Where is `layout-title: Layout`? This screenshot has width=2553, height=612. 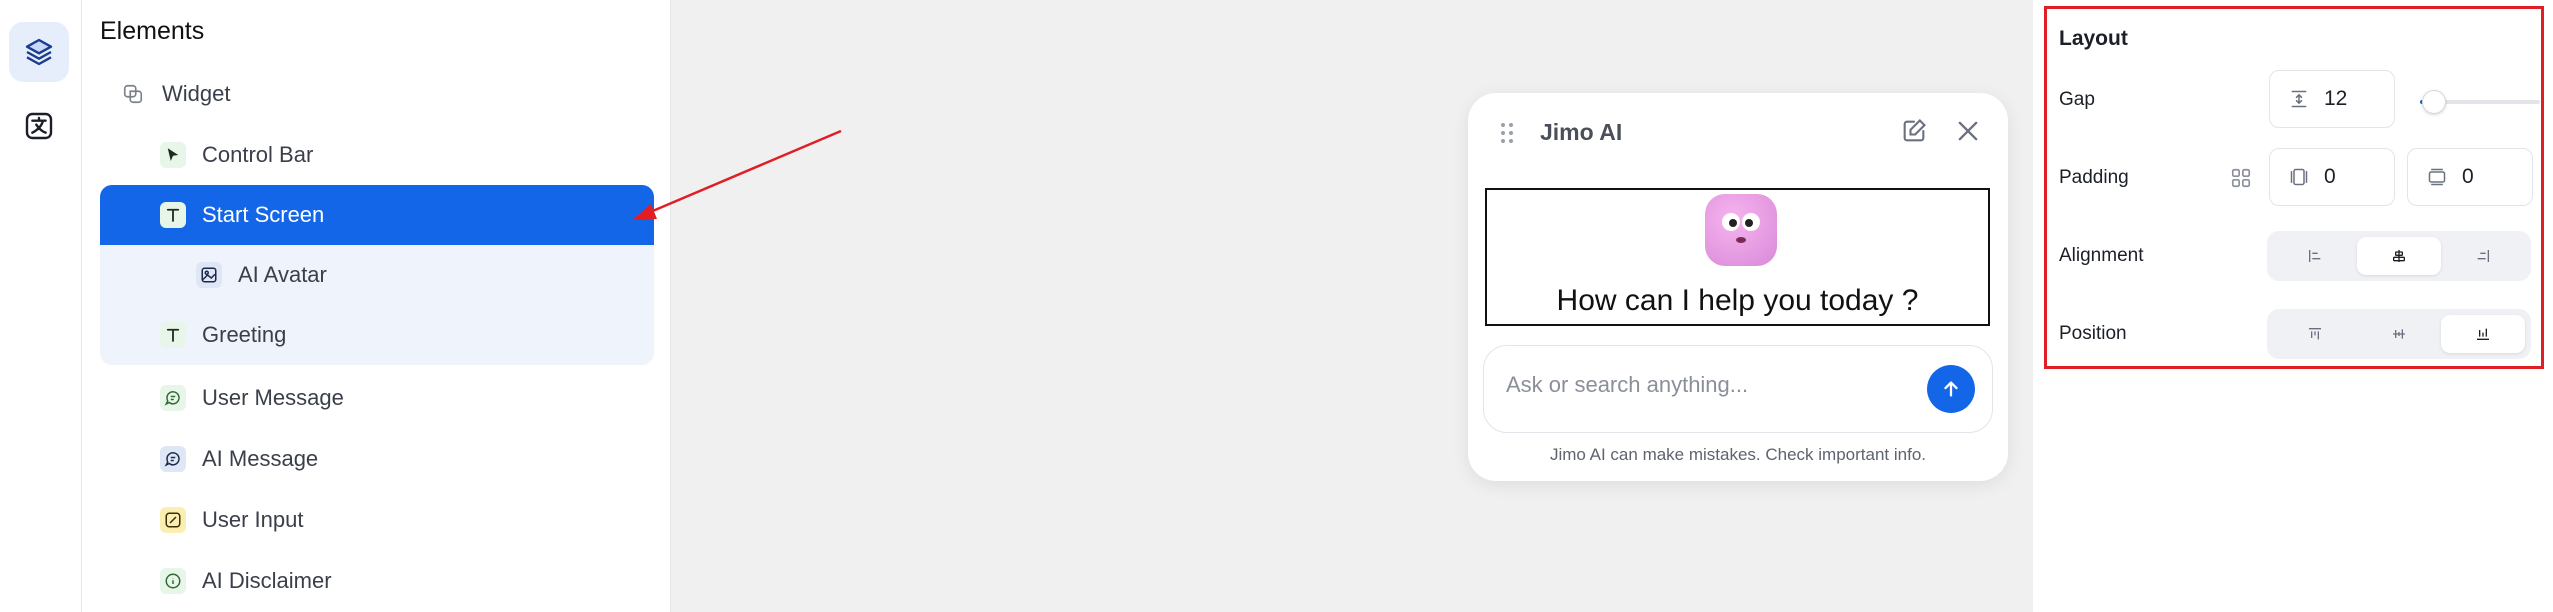 layout-title: Layout is located at coordinates (2093, 38).